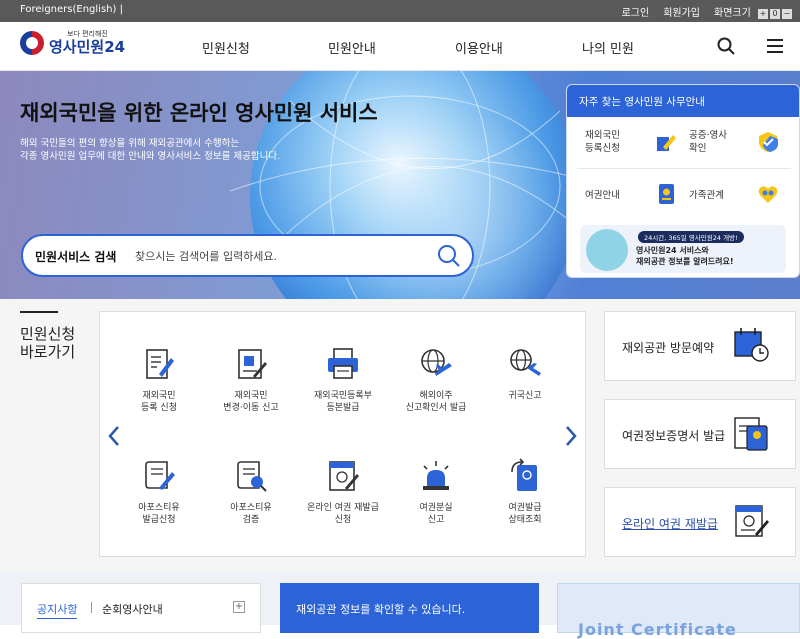 The image size is (800, 639). Describe the element at coordinates (678, 611) in the screenshot. I see `joint-certificate-box: Joint Certificate` at that location.